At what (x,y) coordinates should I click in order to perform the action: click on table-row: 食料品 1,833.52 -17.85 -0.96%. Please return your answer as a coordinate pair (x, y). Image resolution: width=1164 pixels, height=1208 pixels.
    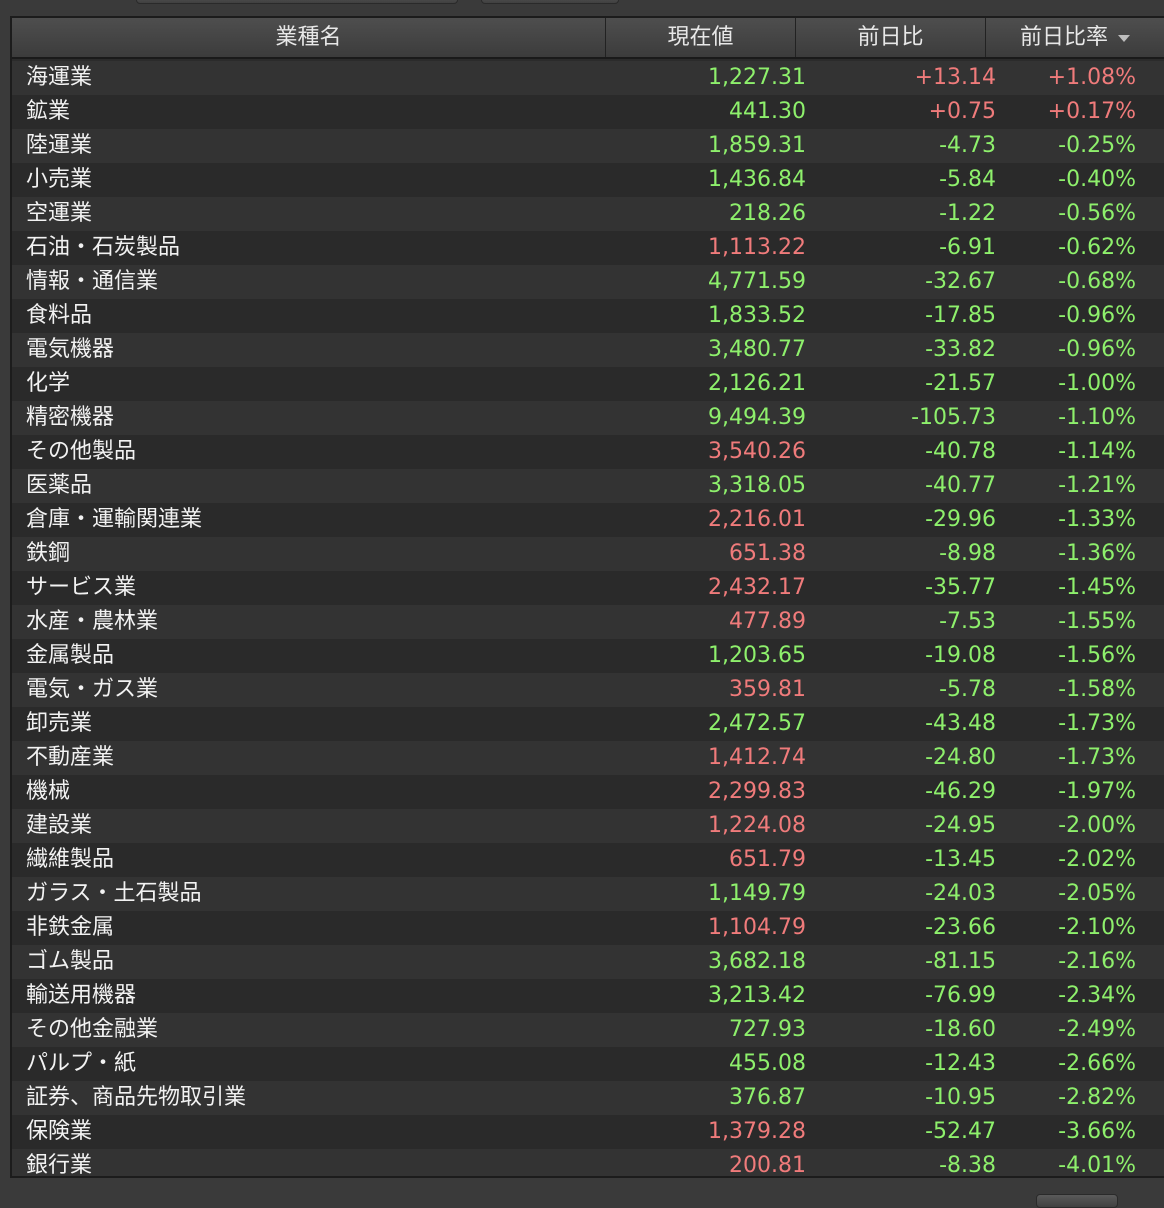
    Looking at the image, I should click on (588, 316).